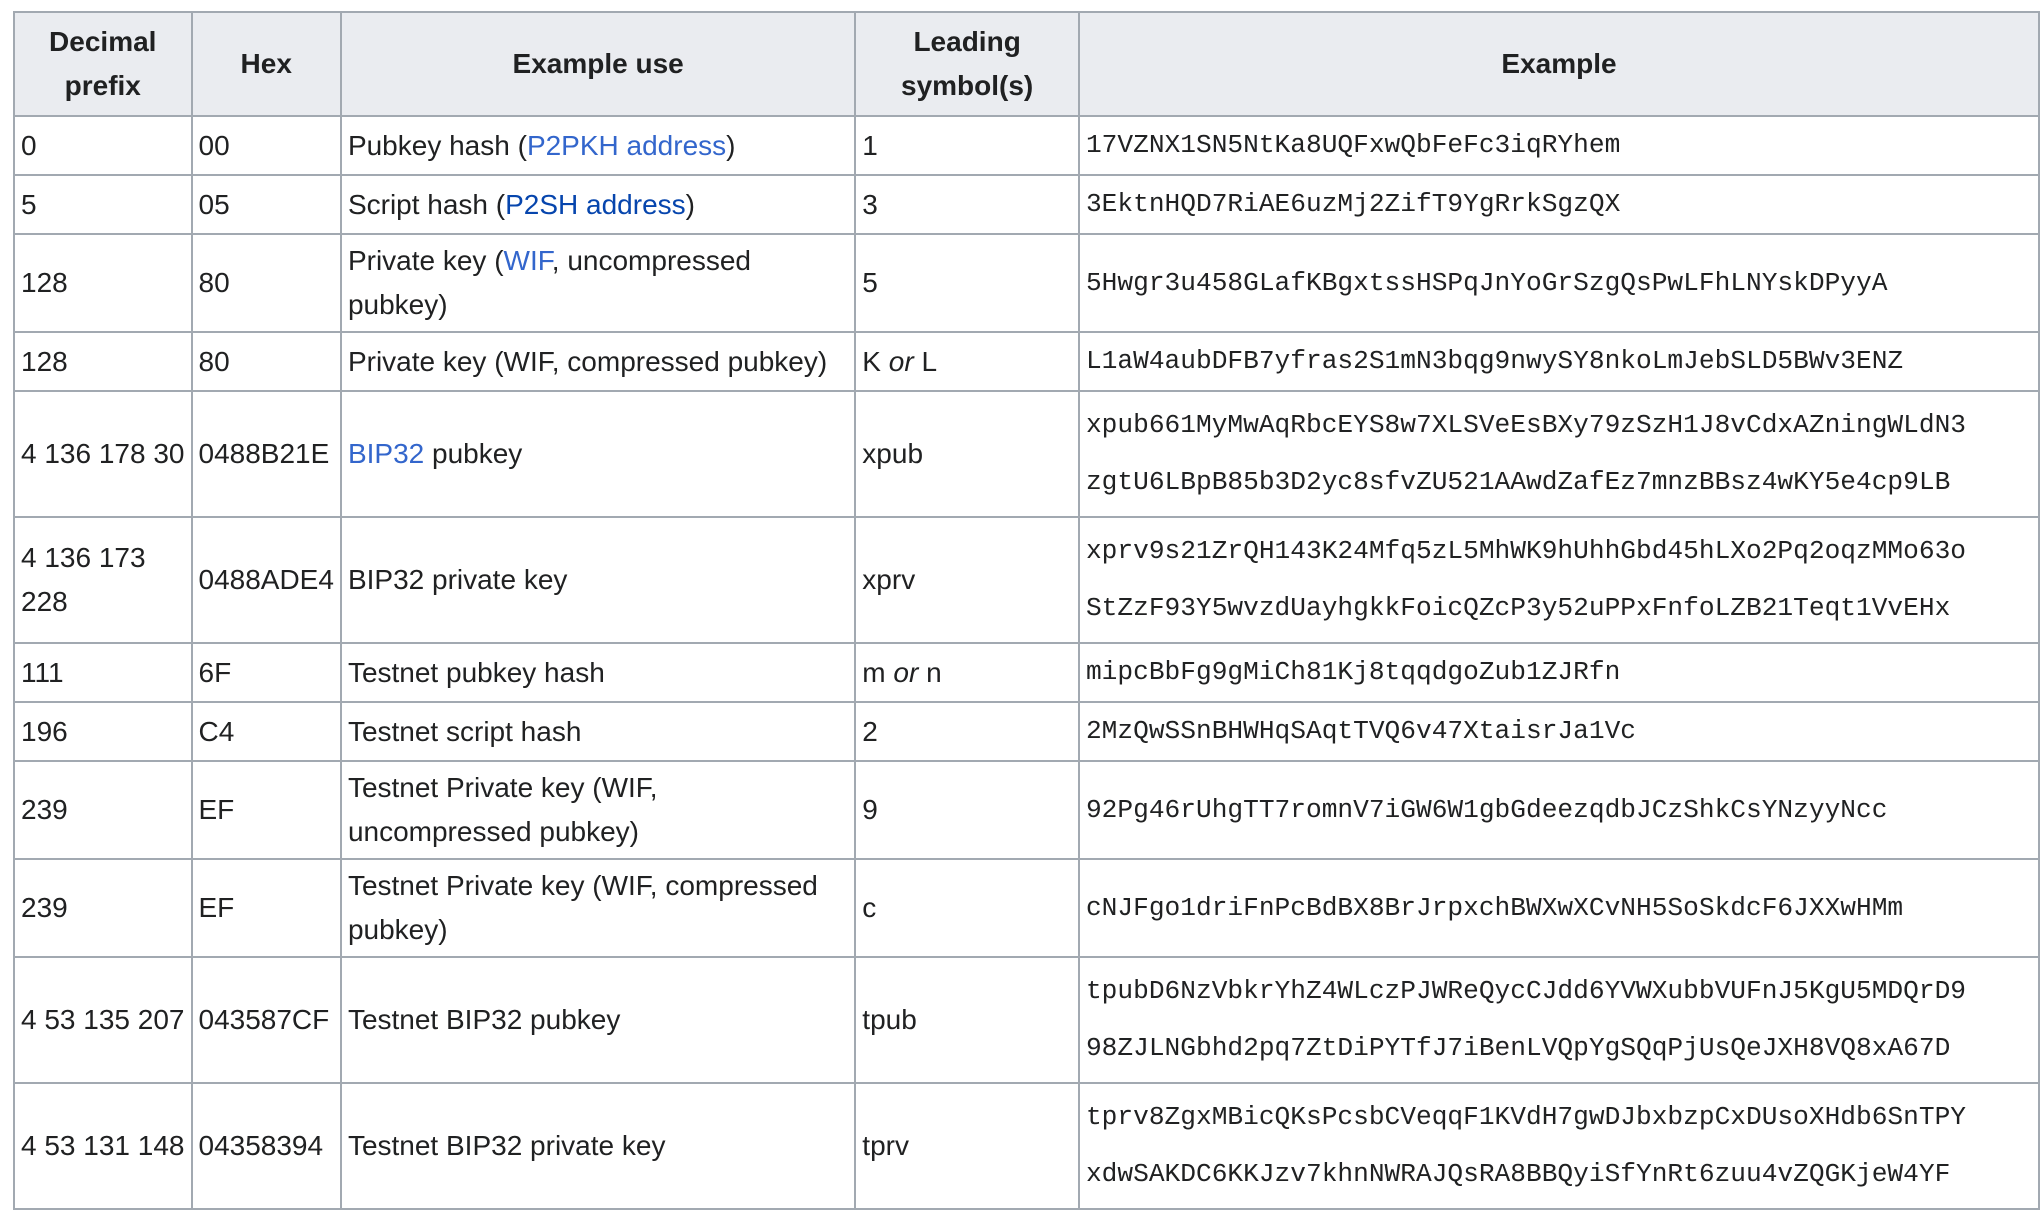 This screenshot has width=2040, height=1210. What do you see at coordinates (967, 1146) in the screenshot?
I see `leading-cell: tprv` at bounding box center [967, 1146].